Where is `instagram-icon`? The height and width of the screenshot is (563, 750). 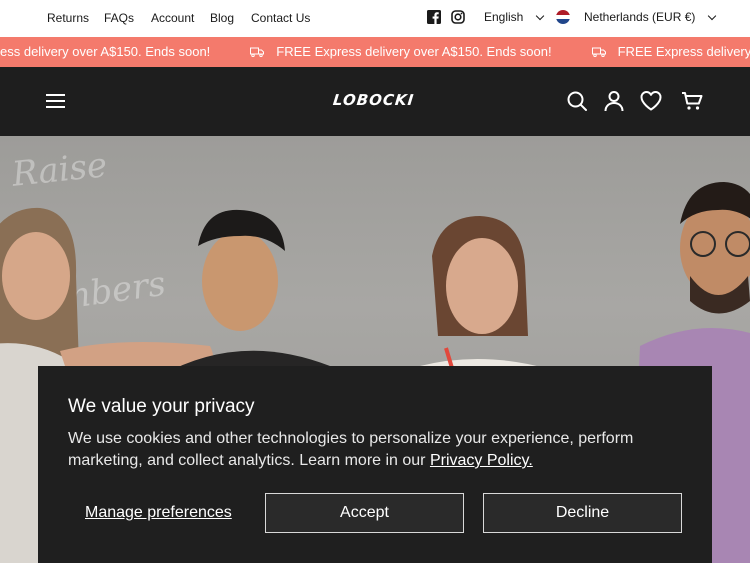 instagram-icon is located at coordinates (458, 17).